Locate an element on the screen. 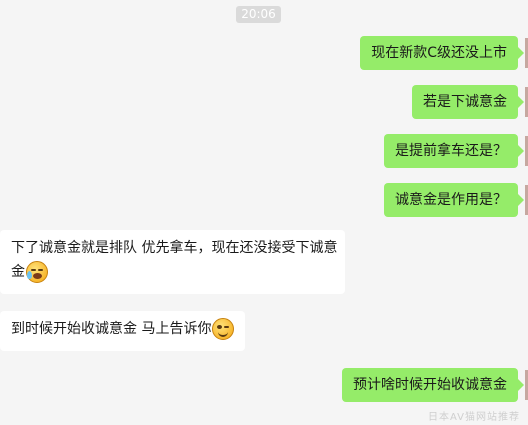  timestamp: 20:06 is located at coordinates (258, 14).